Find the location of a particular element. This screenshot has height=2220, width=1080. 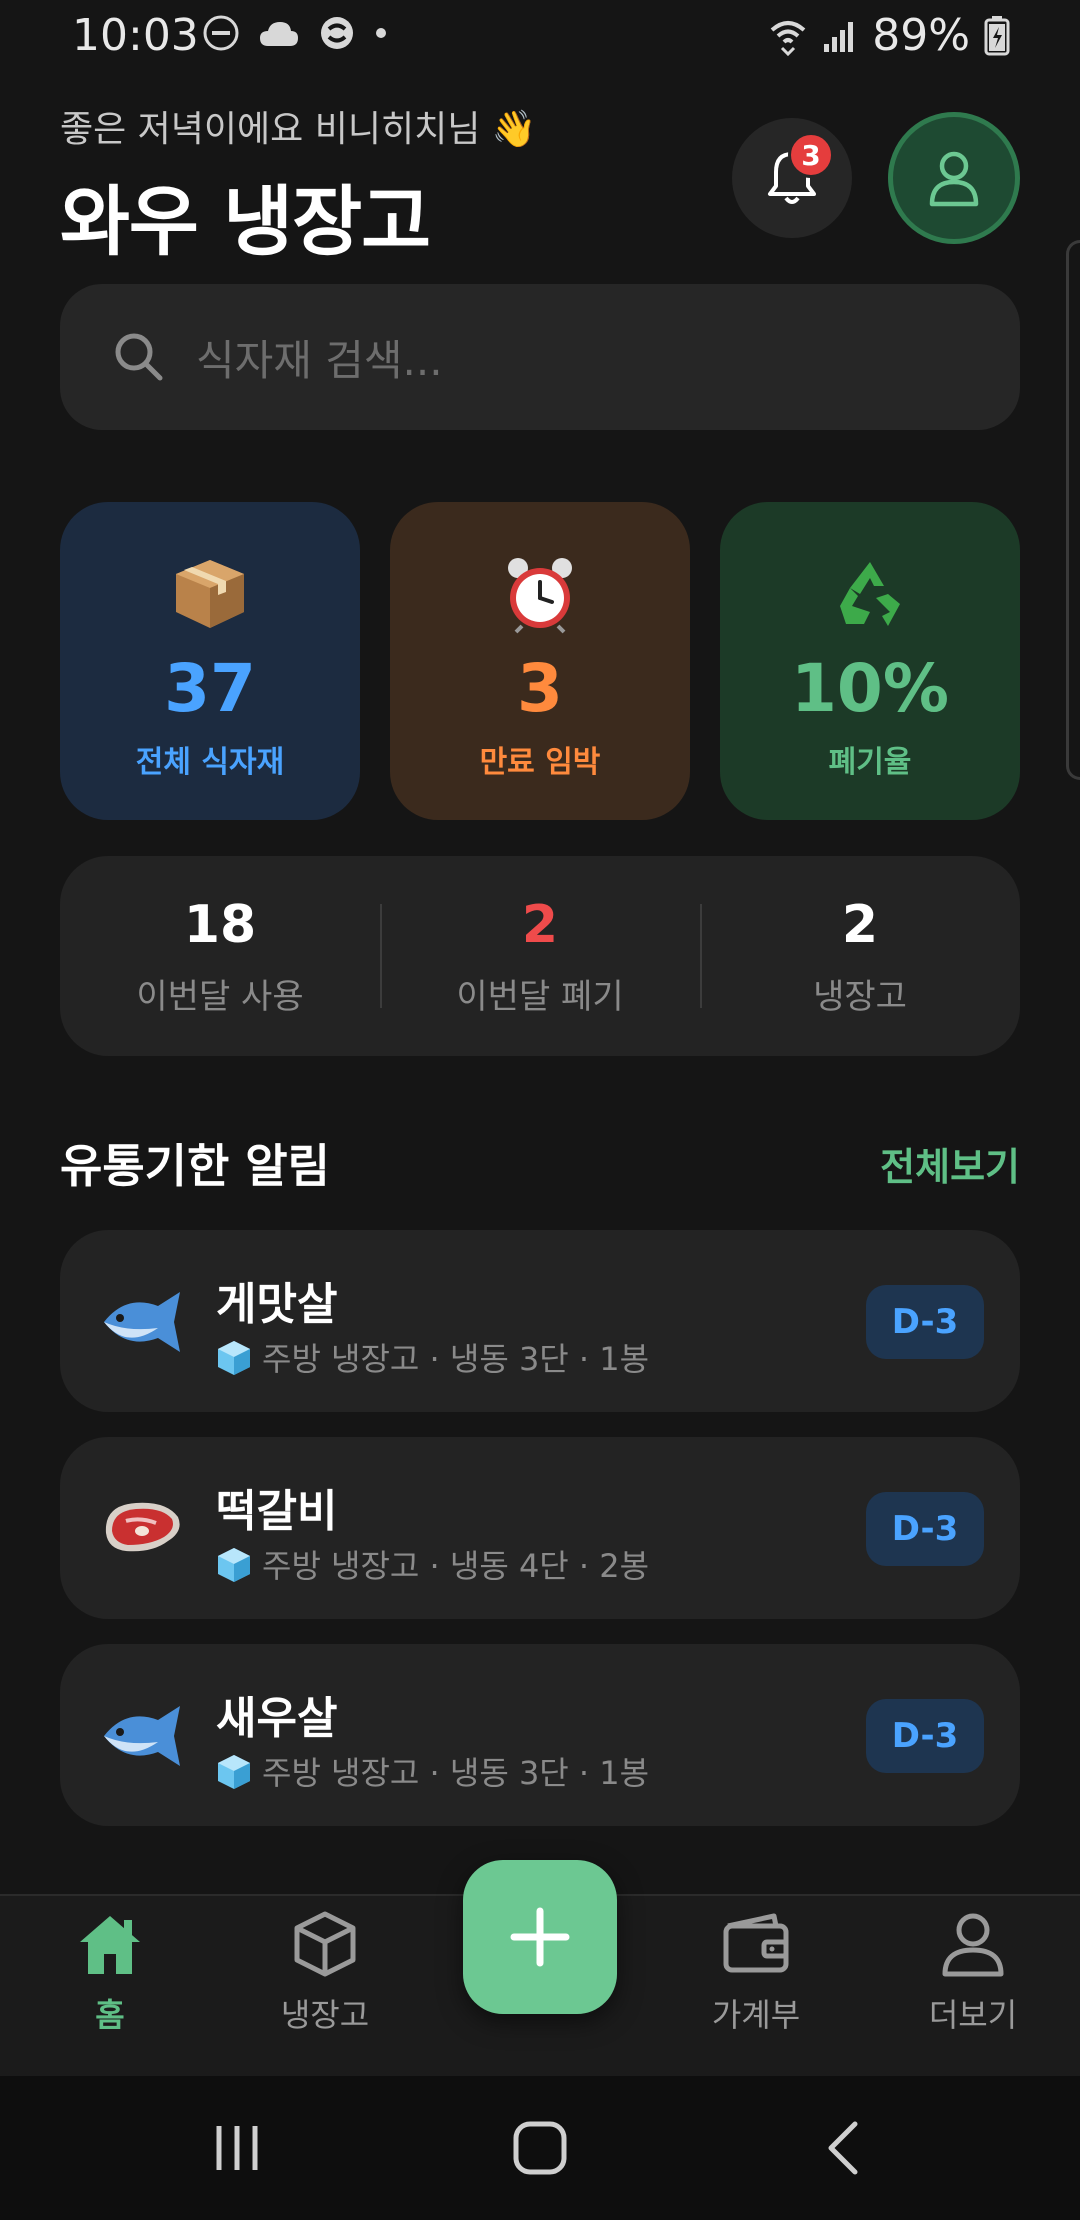

stat-card-expiring: 3 만료 임박 is located at coordinates (540, 661).